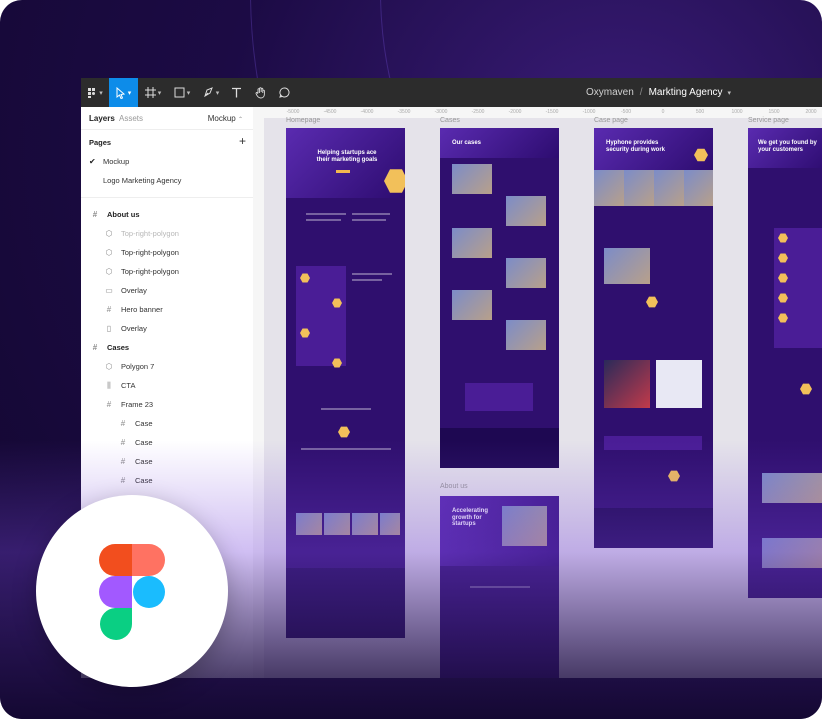 This screenshot has height=719, width=822. I want to click on layer-item: ▭ Overlay, so click(178, 290).